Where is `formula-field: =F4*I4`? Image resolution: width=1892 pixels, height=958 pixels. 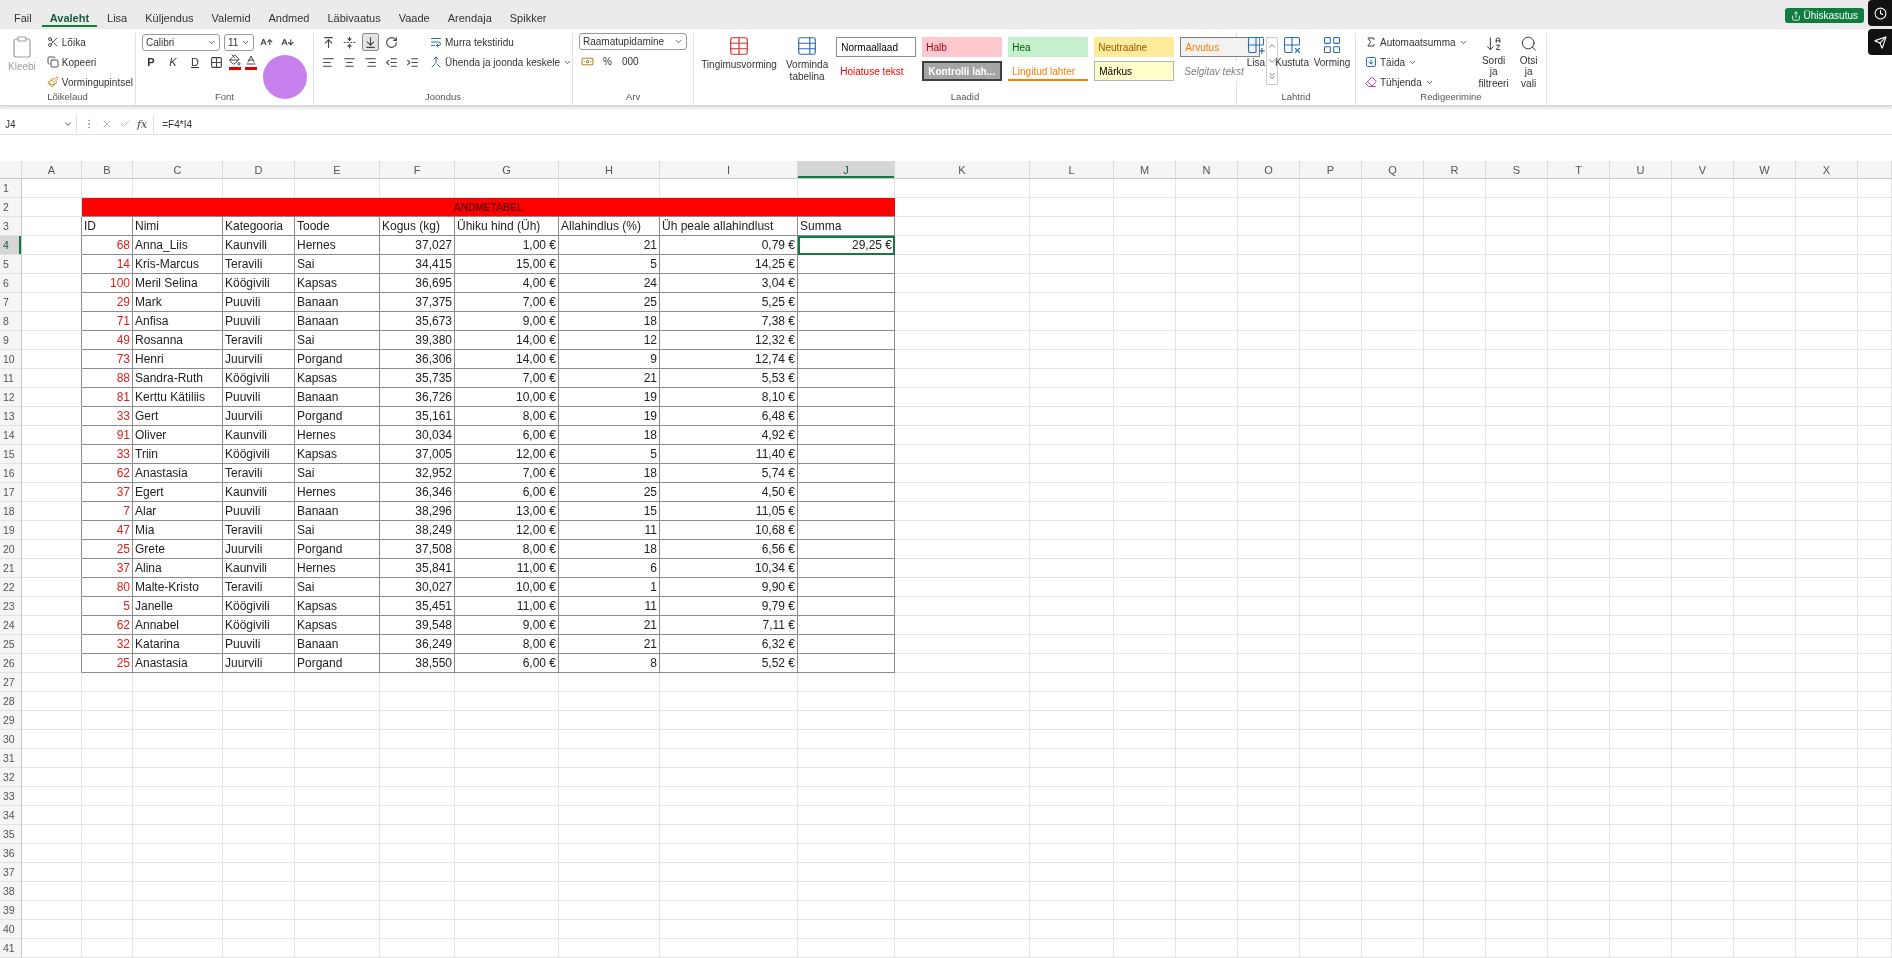 formula-field: =F4*I4 is located at coordinates (1022, 124).